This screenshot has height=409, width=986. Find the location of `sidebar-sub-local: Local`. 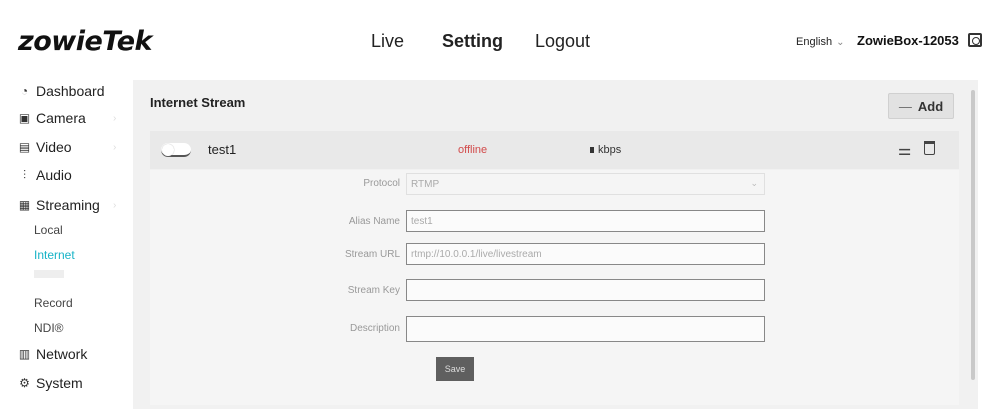

sidebar-sub-local: Local is located at coordinates (48, 230).